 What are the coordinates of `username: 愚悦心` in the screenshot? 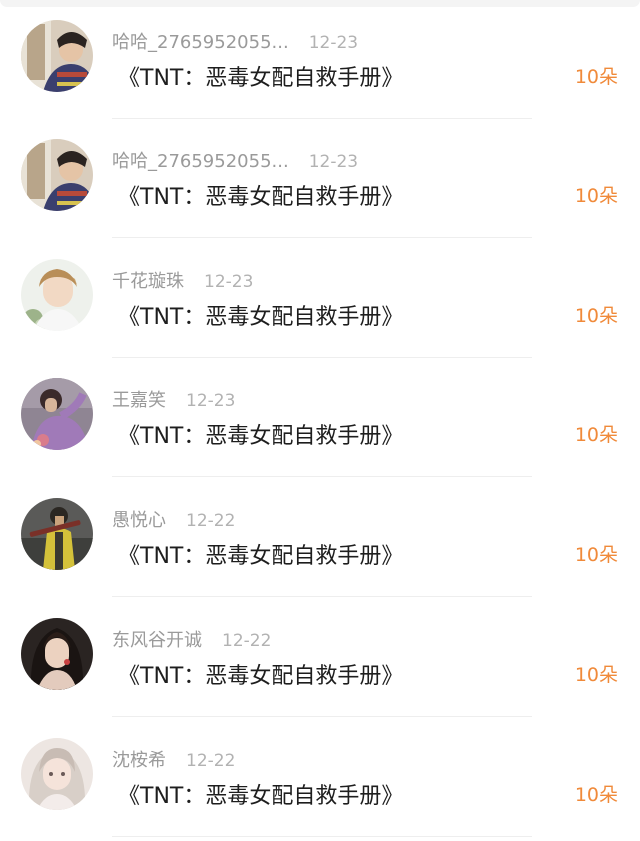 It's located at (139, 519).